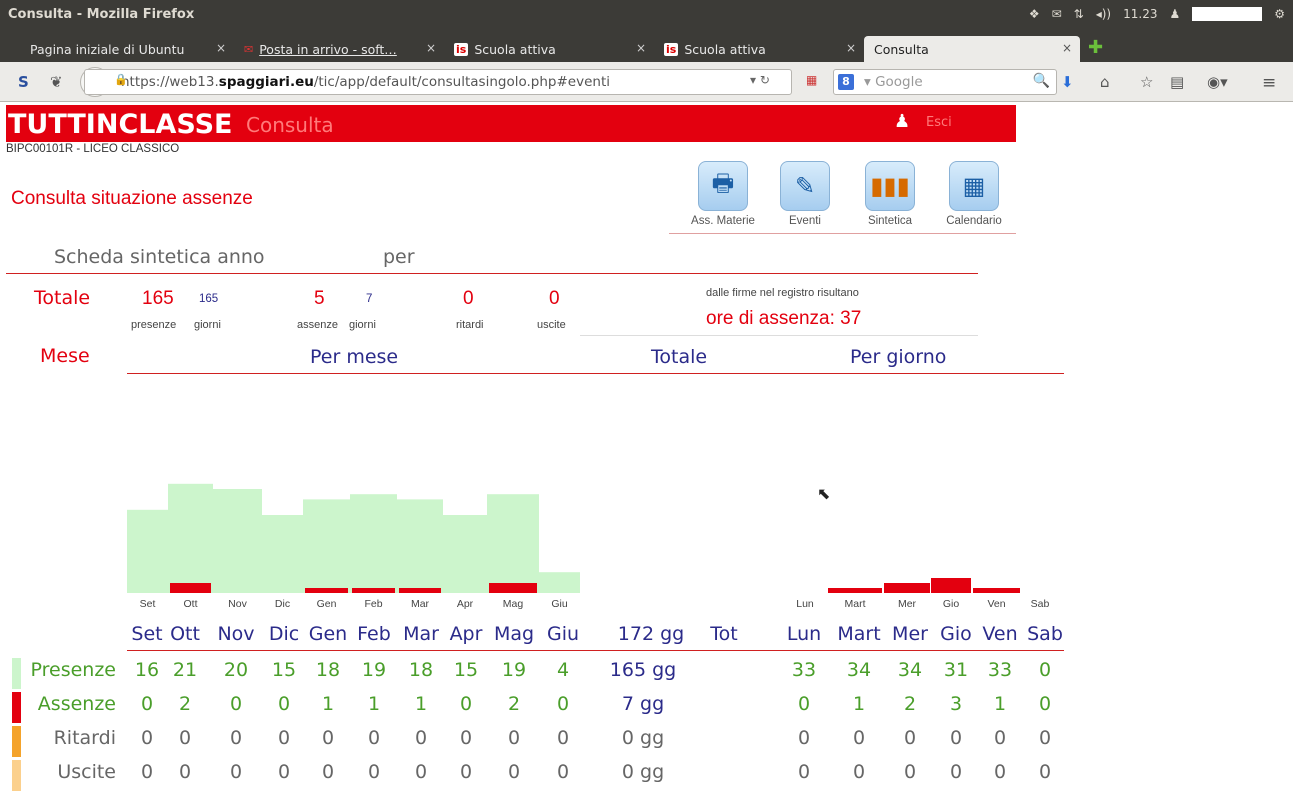  I want to click on dropbox-icon: ❖, so click(1034, 14).